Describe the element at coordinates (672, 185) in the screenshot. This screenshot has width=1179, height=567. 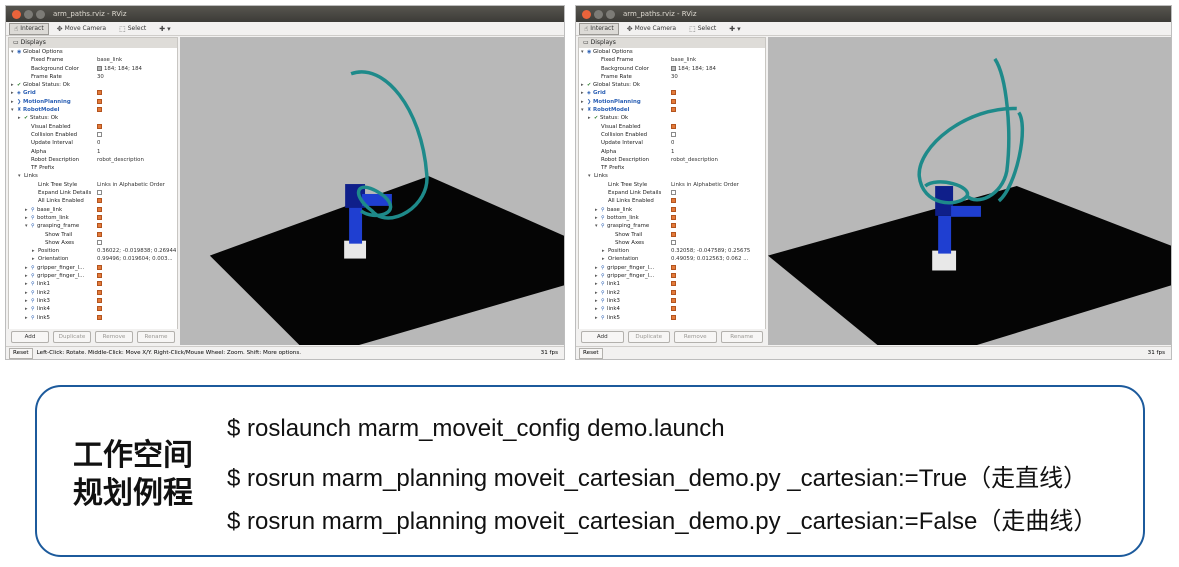
I see `tree-row: Link Tree Style Links in Alphabetic Order` at that location.